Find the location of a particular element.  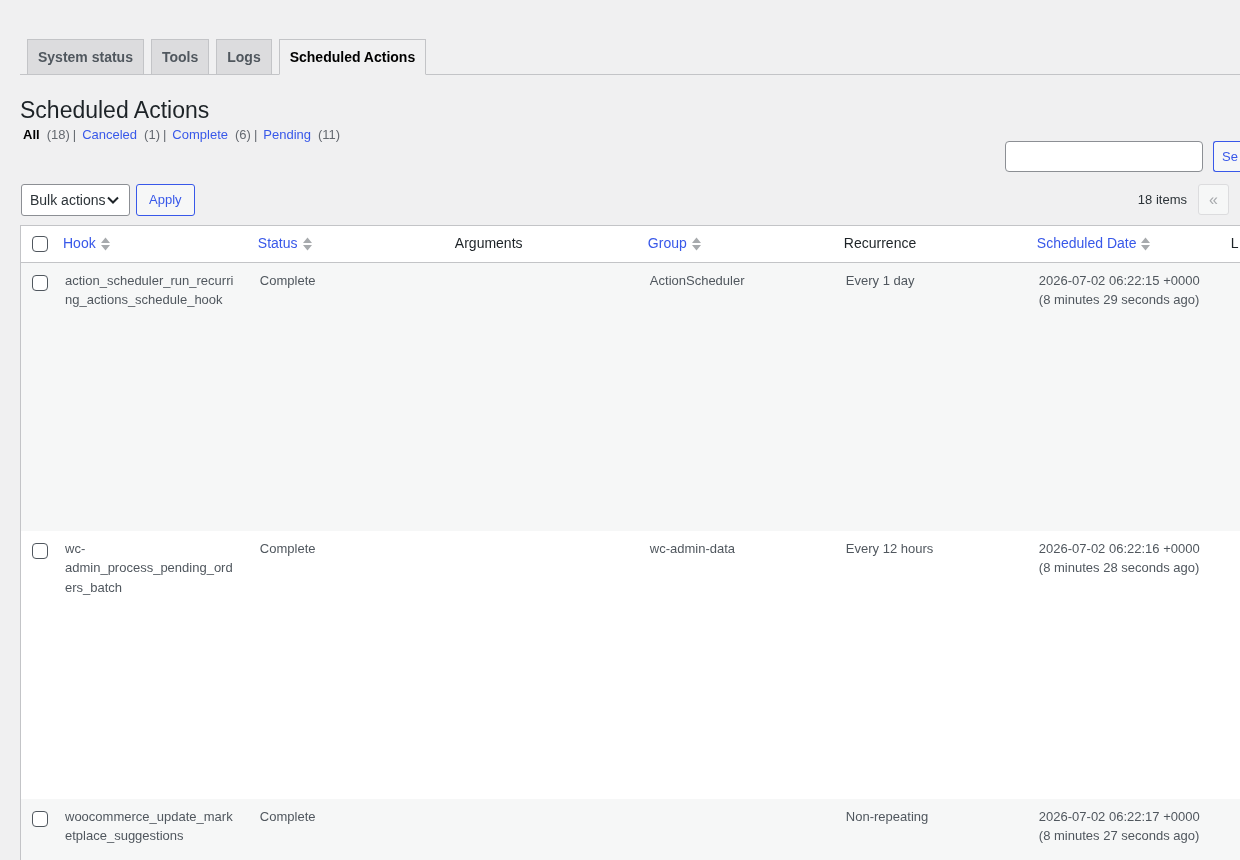

group-text: wc-admin-data is located at coordinates (692, 548).